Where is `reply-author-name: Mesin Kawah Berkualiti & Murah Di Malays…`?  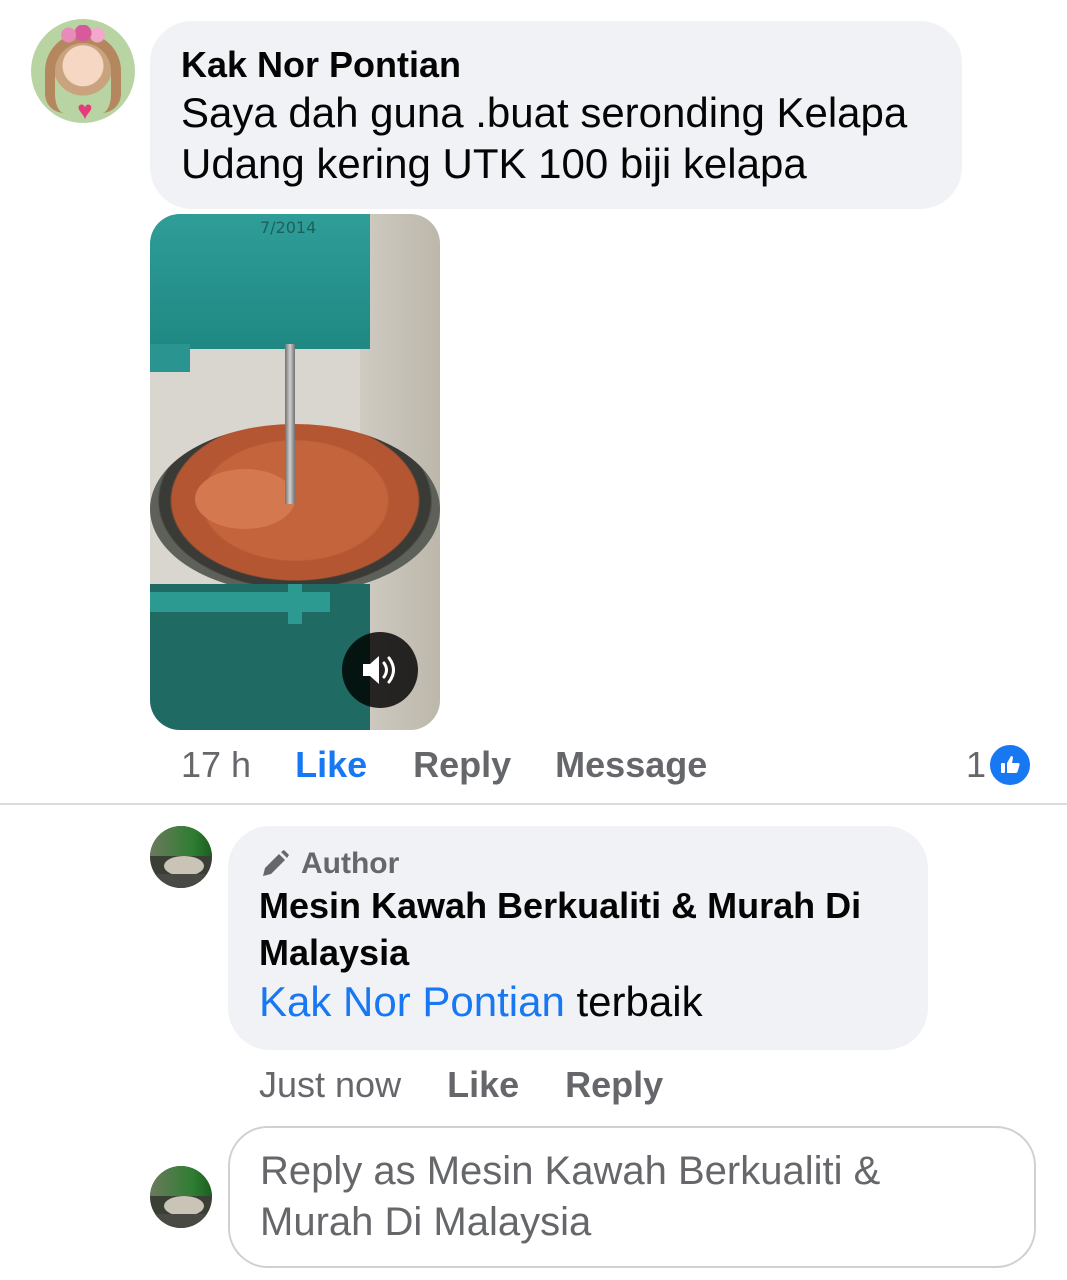 reply-author-name: Mesin Kawah Berkualiti & Murah Di Malays… is located at coordinates (578, 929).